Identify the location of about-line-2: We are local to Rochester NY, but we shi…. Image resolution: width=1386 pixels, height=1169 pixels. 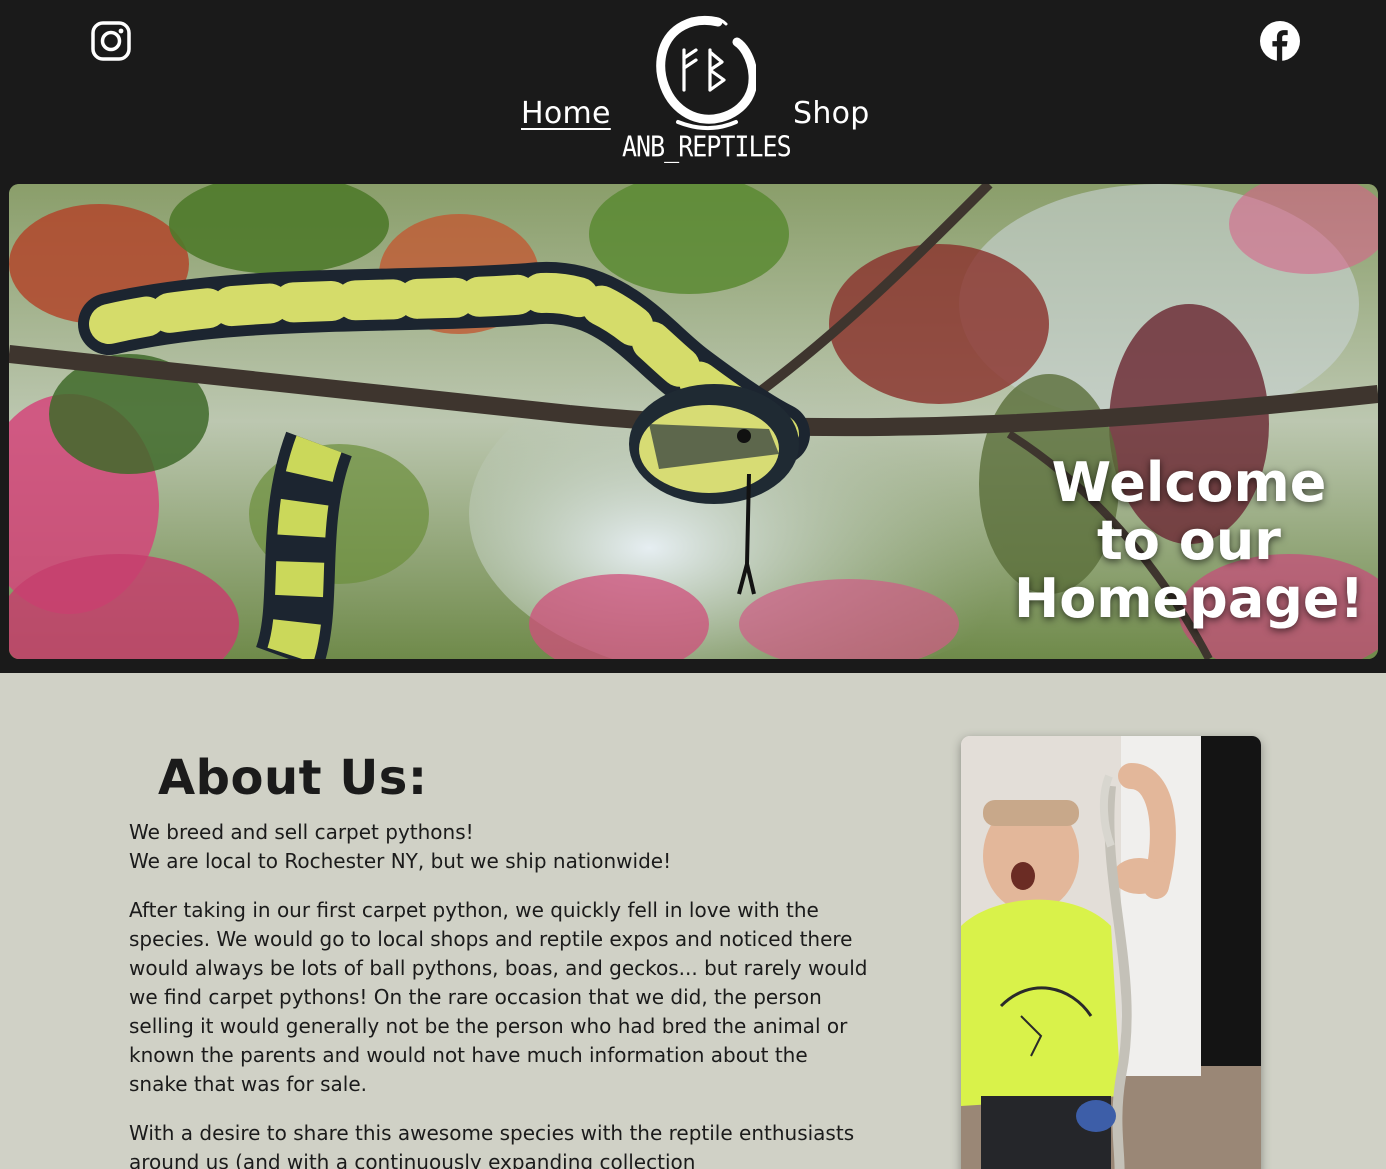
(400, 861).